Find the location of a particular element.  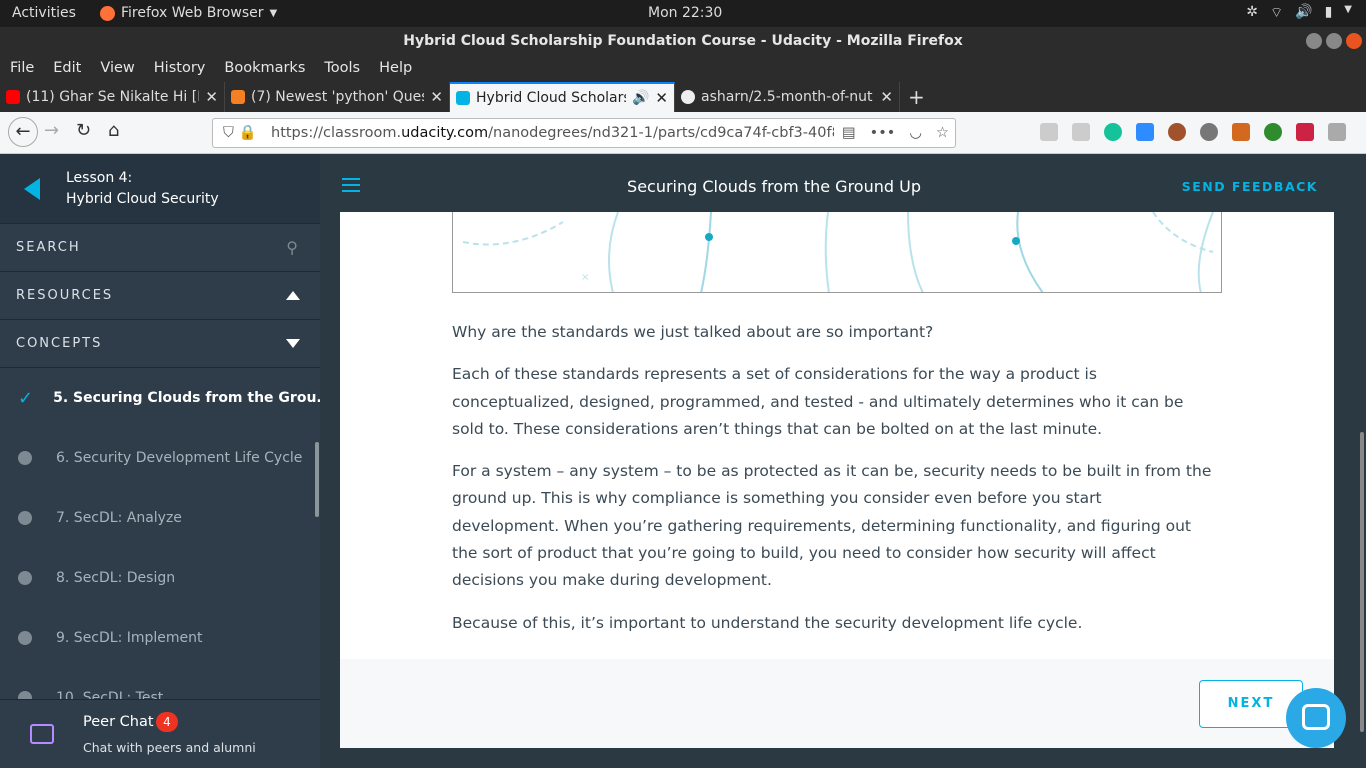

lesson-header: Lesson 4: Hybrid Cloud Security is located at coordinates (160, 189).